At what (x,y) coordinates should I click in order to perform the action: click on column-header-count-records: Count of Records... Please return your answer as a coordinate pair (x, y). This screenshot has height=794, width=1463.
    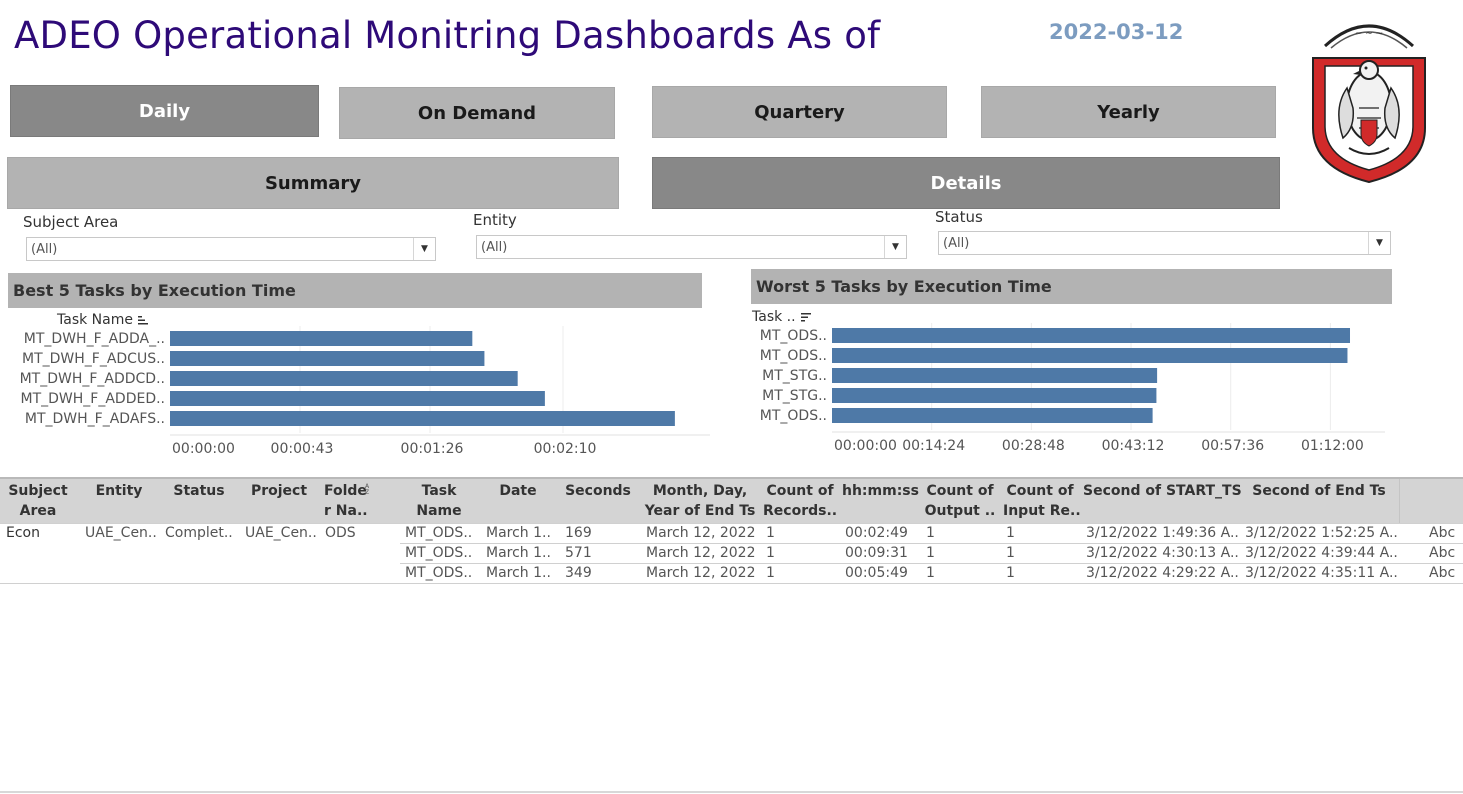
    Looking at the image, I should click on (800, 501).